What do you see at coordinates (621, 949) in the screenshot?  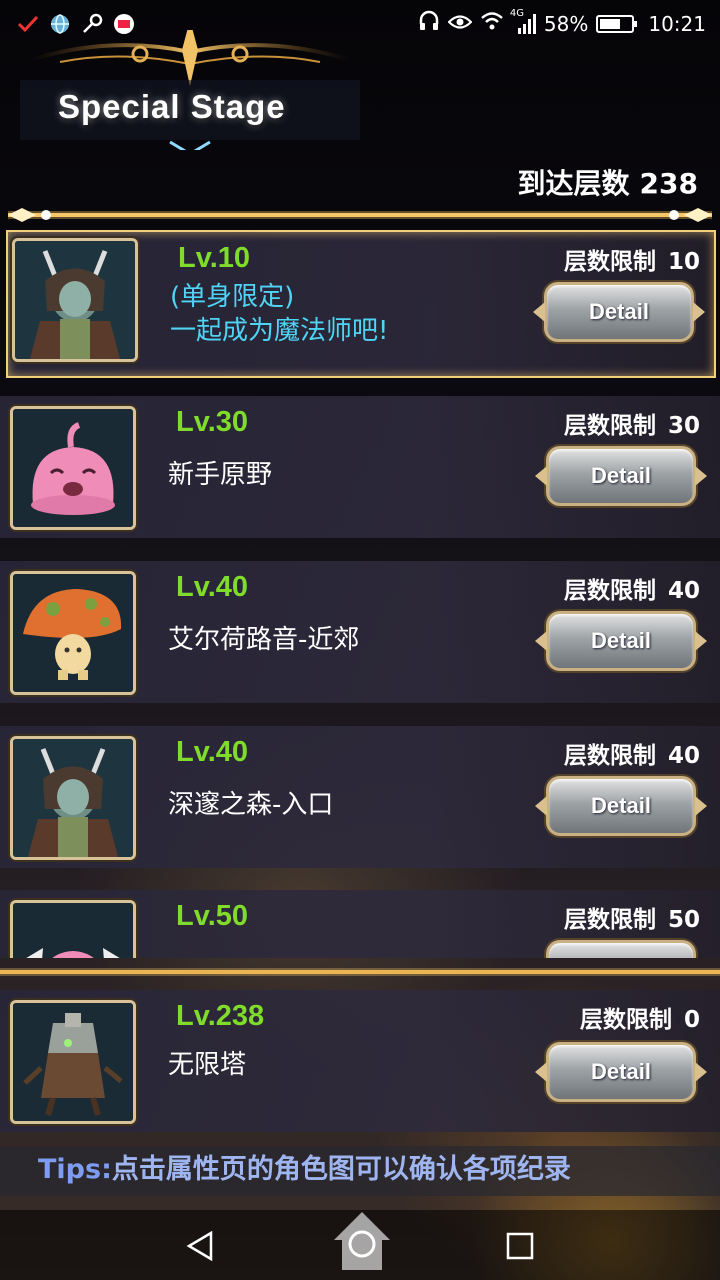 I see `detail-button-partial` at bounding box center [621, 949].